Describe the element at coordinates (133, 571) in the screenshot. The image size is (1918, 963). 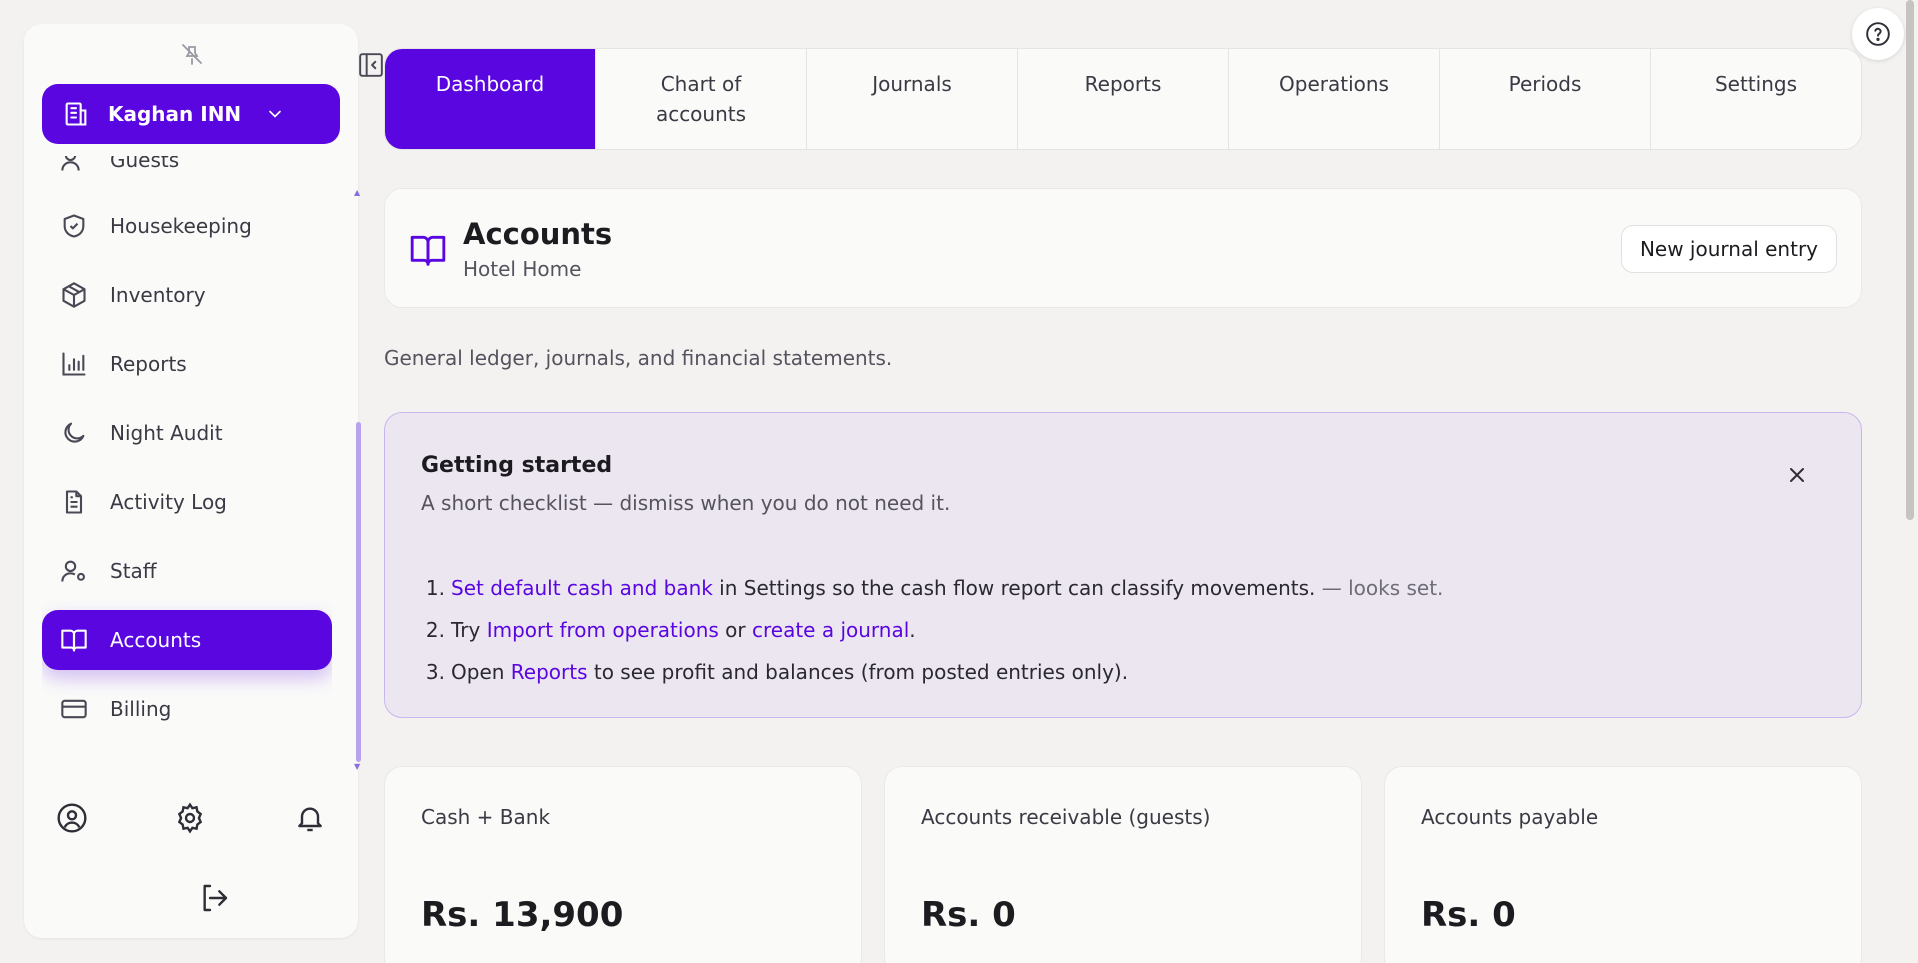
I see `sidebar-item-label: Staff` at that location.